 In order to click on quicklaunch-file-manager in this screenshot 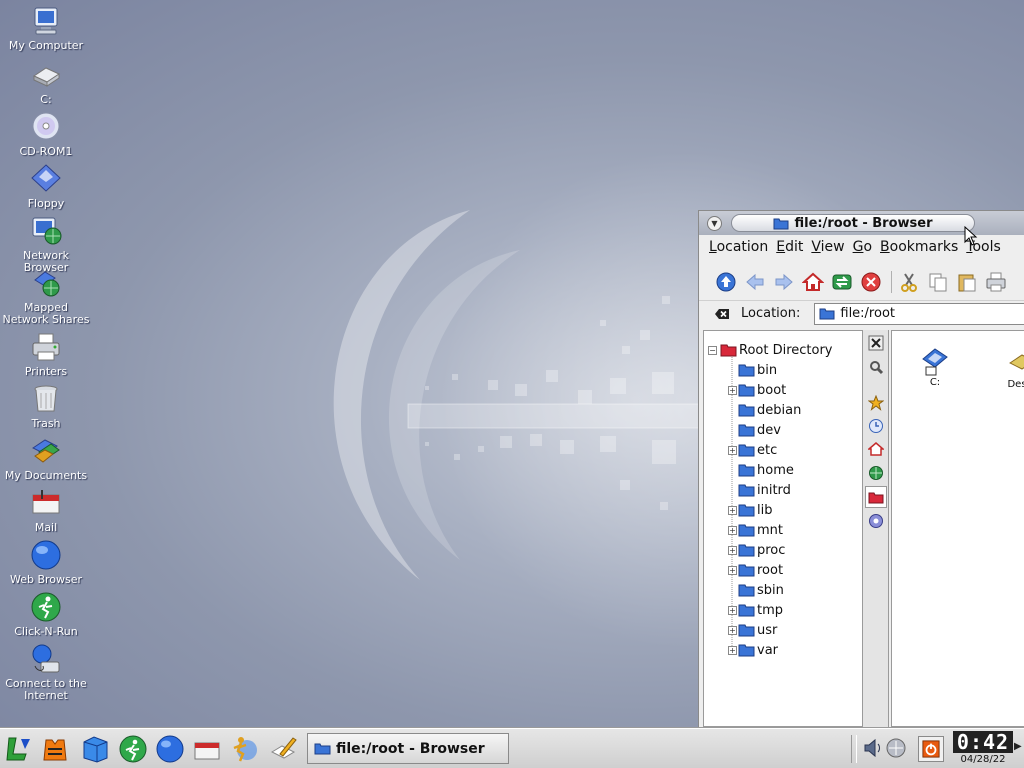, I will do `click(95, 749)`.